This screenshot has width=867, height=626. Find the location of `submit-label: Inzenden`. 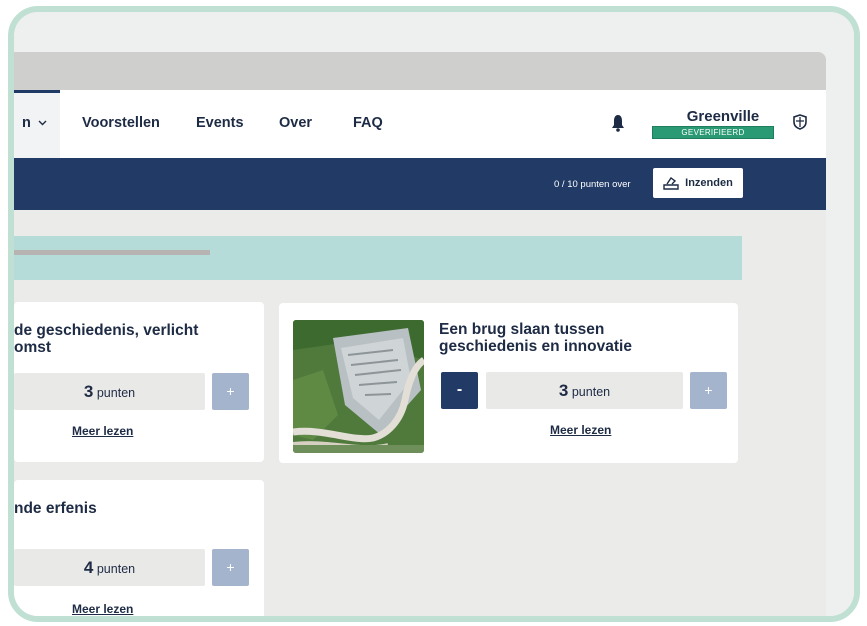

submit-label: Inzenden is located at coordinates (709, 183).